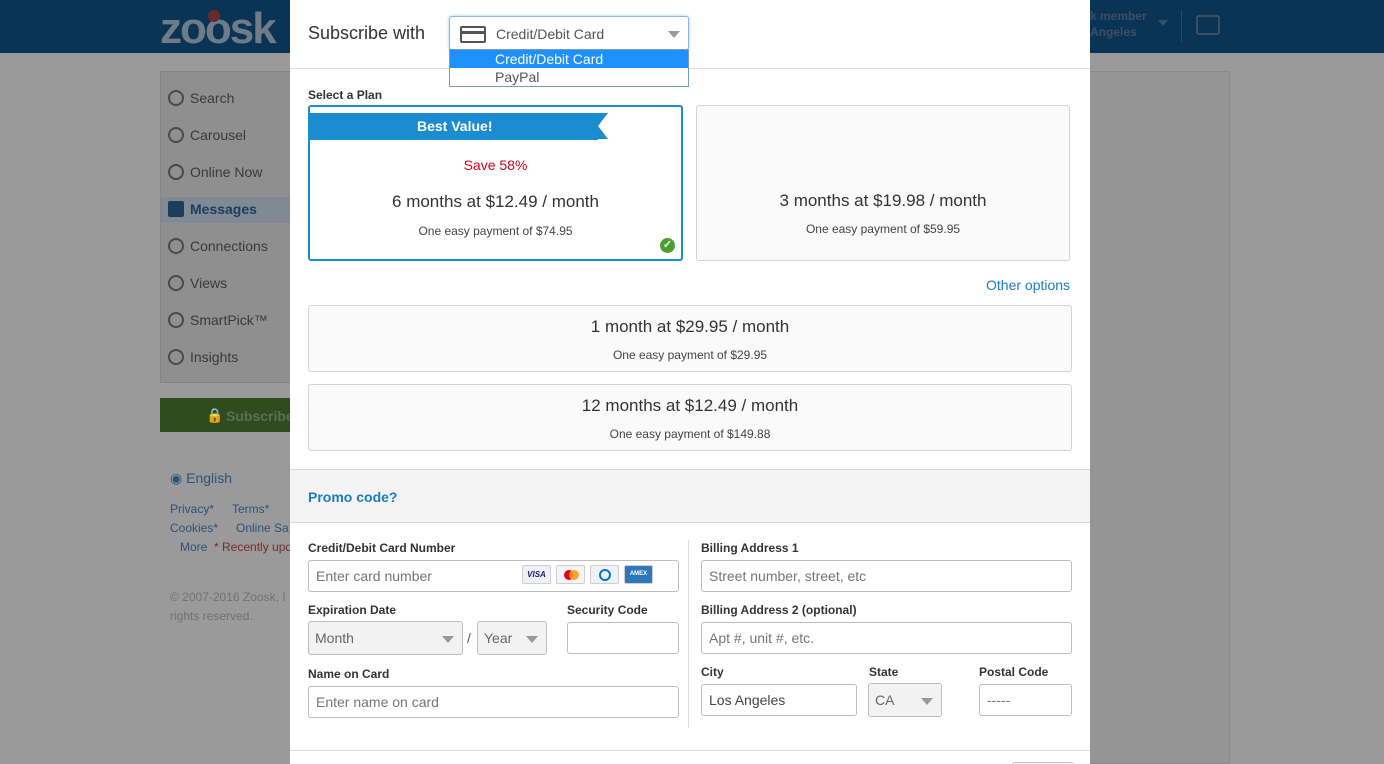  Describe the element at coordinates (886, 576) in the screenshot. I see `billing-address-1-input` at that location.